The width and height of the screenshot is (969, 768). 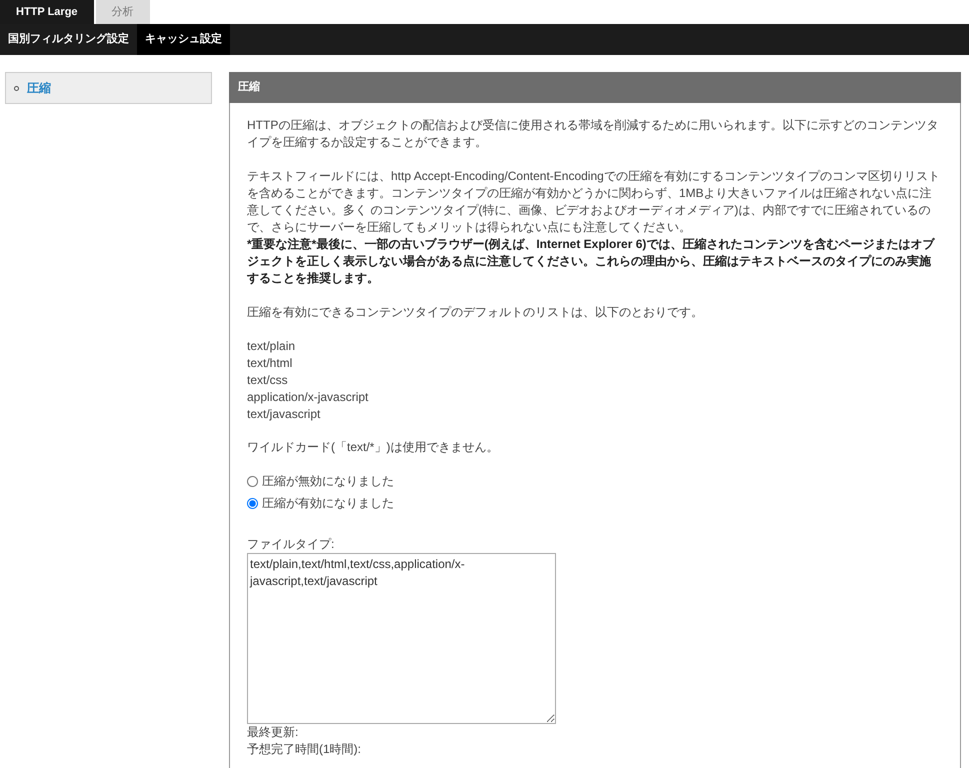 What do you see at coordinates (271, 346) in the screenshot?
I see `content-type-item: text/plain` at bounding box center [271, 346].